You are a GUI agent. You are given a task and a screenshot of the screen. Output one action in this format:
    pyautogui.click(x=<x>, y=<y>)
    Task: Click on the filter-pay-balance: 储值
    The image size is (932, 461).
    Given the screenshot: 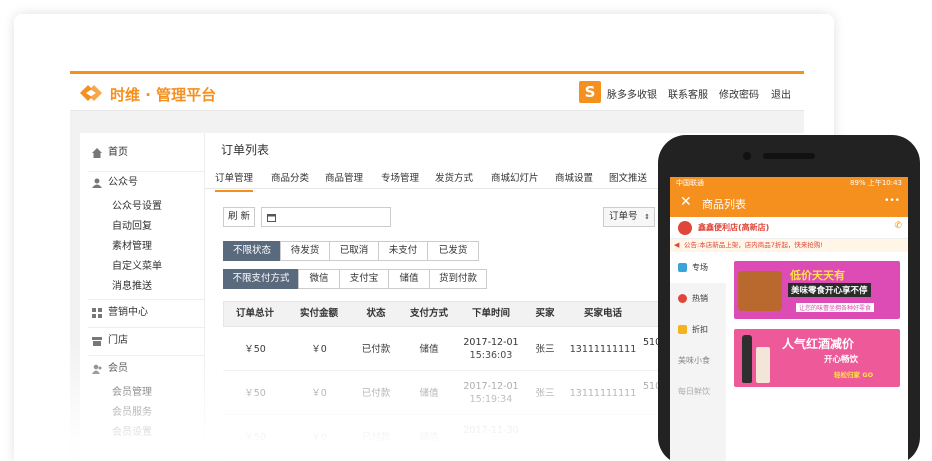 What is the action you would take?
    pyautogui.click(x=409, y=279)
    